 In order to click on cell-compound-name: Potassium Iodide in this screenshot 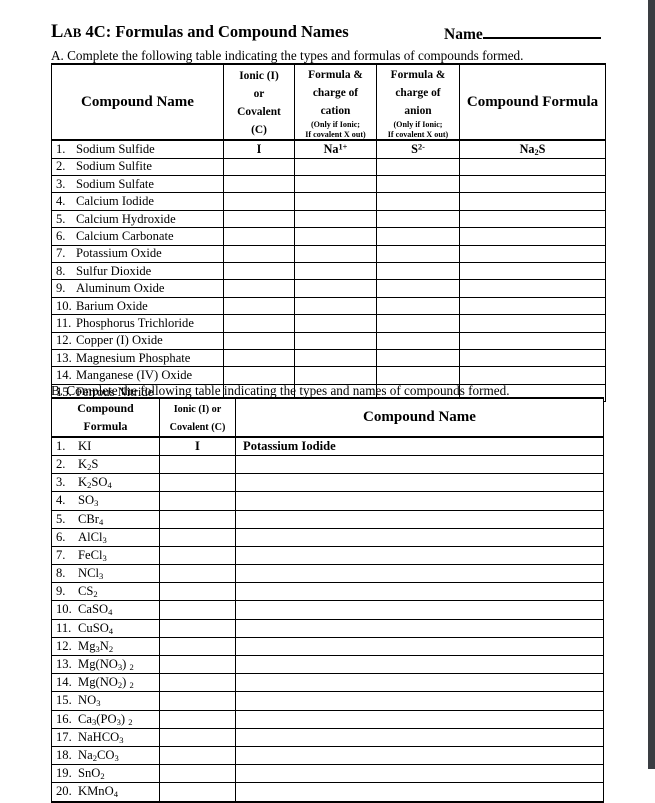, I will do `click(419, 446)`.